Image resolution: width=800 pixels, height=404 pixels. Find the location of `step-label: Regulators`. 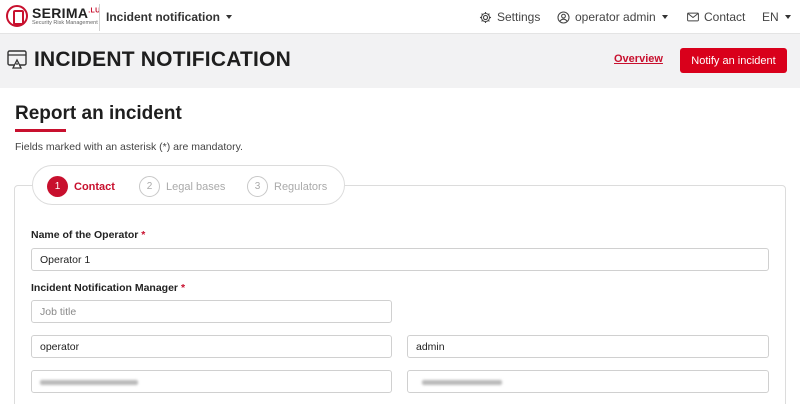

step-label: Regulators is located at coordinates (301, 186).